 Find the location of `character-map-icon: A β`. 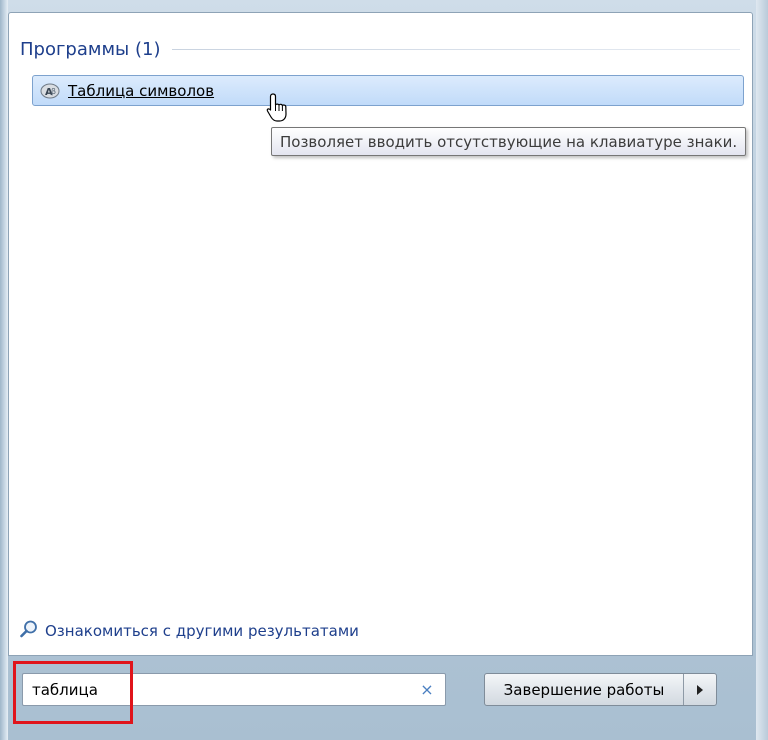

character-map-icon: A β is located at coordinates (50, 91).